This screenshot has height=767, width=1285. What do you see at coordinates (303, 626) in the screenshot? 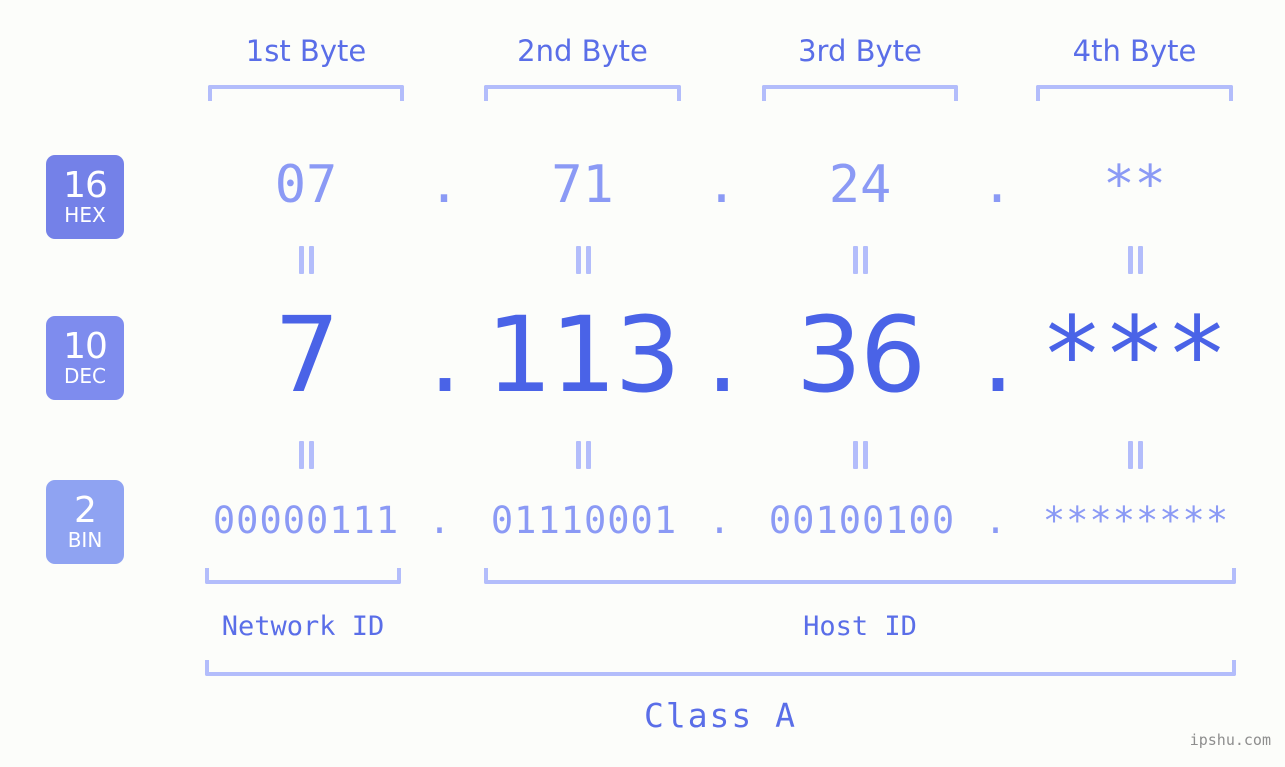
I see `network-id-label: Network ID` at bounding box center [303, 626].